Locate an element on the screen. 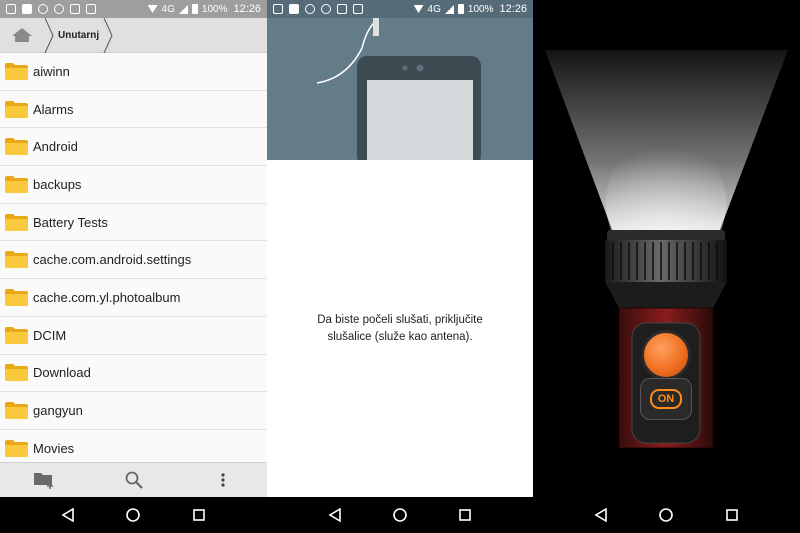 The image size is (800, 533). file-name: Movies is located at coordinates (54, 448).